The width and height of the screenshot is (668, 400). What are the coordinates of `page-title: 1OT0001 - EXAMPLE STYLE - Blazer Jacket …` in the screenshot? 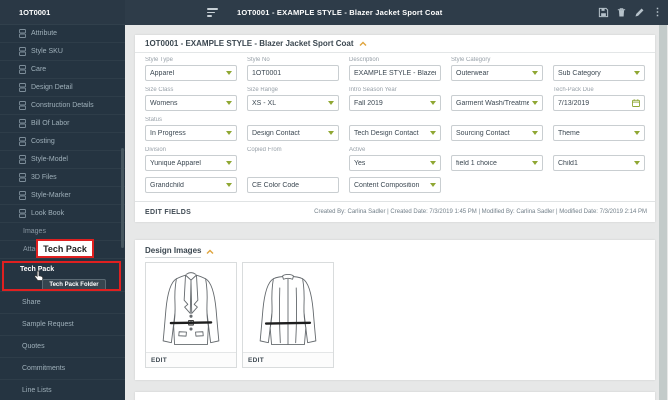 It's located at (340, 12).